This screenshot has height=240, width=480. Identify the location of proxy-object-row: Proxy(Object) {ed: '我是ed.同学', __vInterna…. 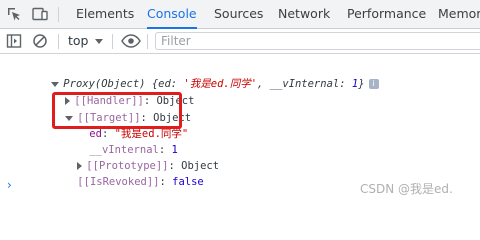
(202, 75).